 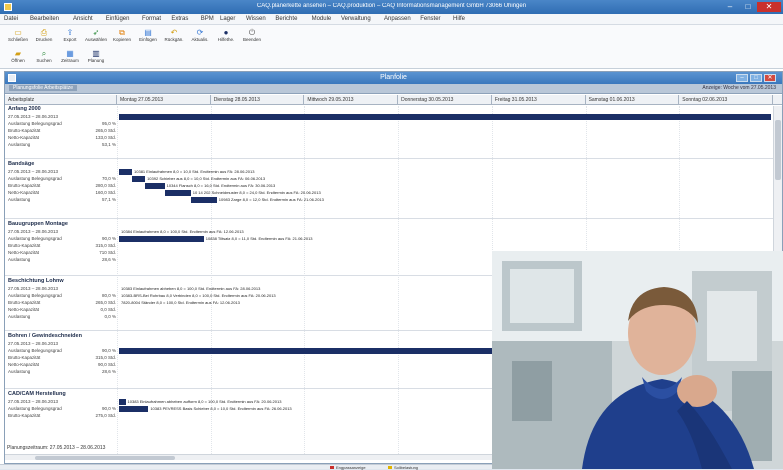 I want to click on plan-window-title: Planfolie, so click(x=393, y=77).